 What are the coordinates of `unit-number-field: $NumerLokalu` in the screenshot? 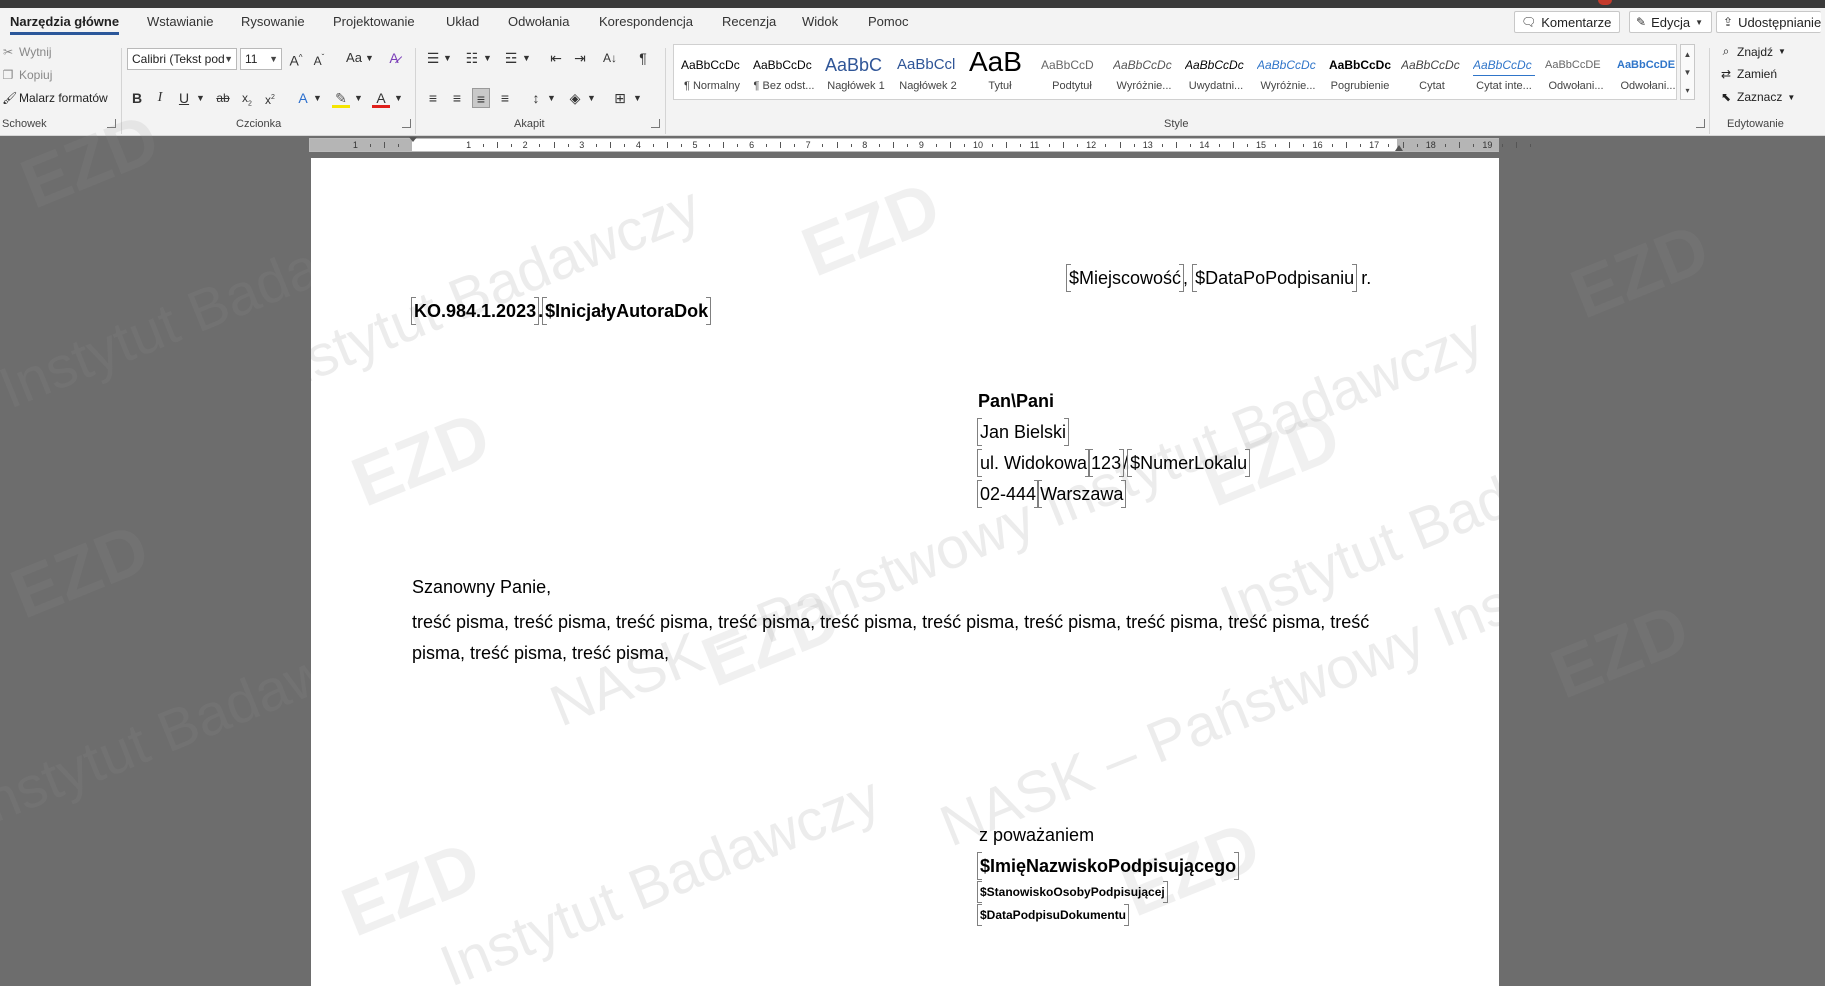 It's located at (1189, 463).